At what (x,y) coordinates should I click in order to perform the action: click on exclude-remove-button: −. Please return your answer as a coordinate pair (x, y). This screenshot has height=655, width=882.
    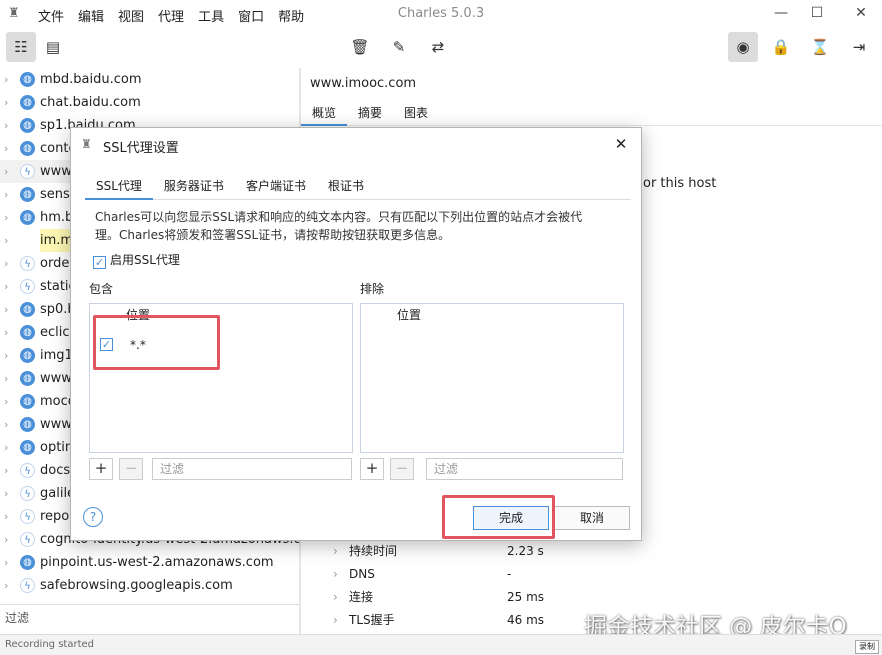
    Looking at the image, I should click on (402, 469).